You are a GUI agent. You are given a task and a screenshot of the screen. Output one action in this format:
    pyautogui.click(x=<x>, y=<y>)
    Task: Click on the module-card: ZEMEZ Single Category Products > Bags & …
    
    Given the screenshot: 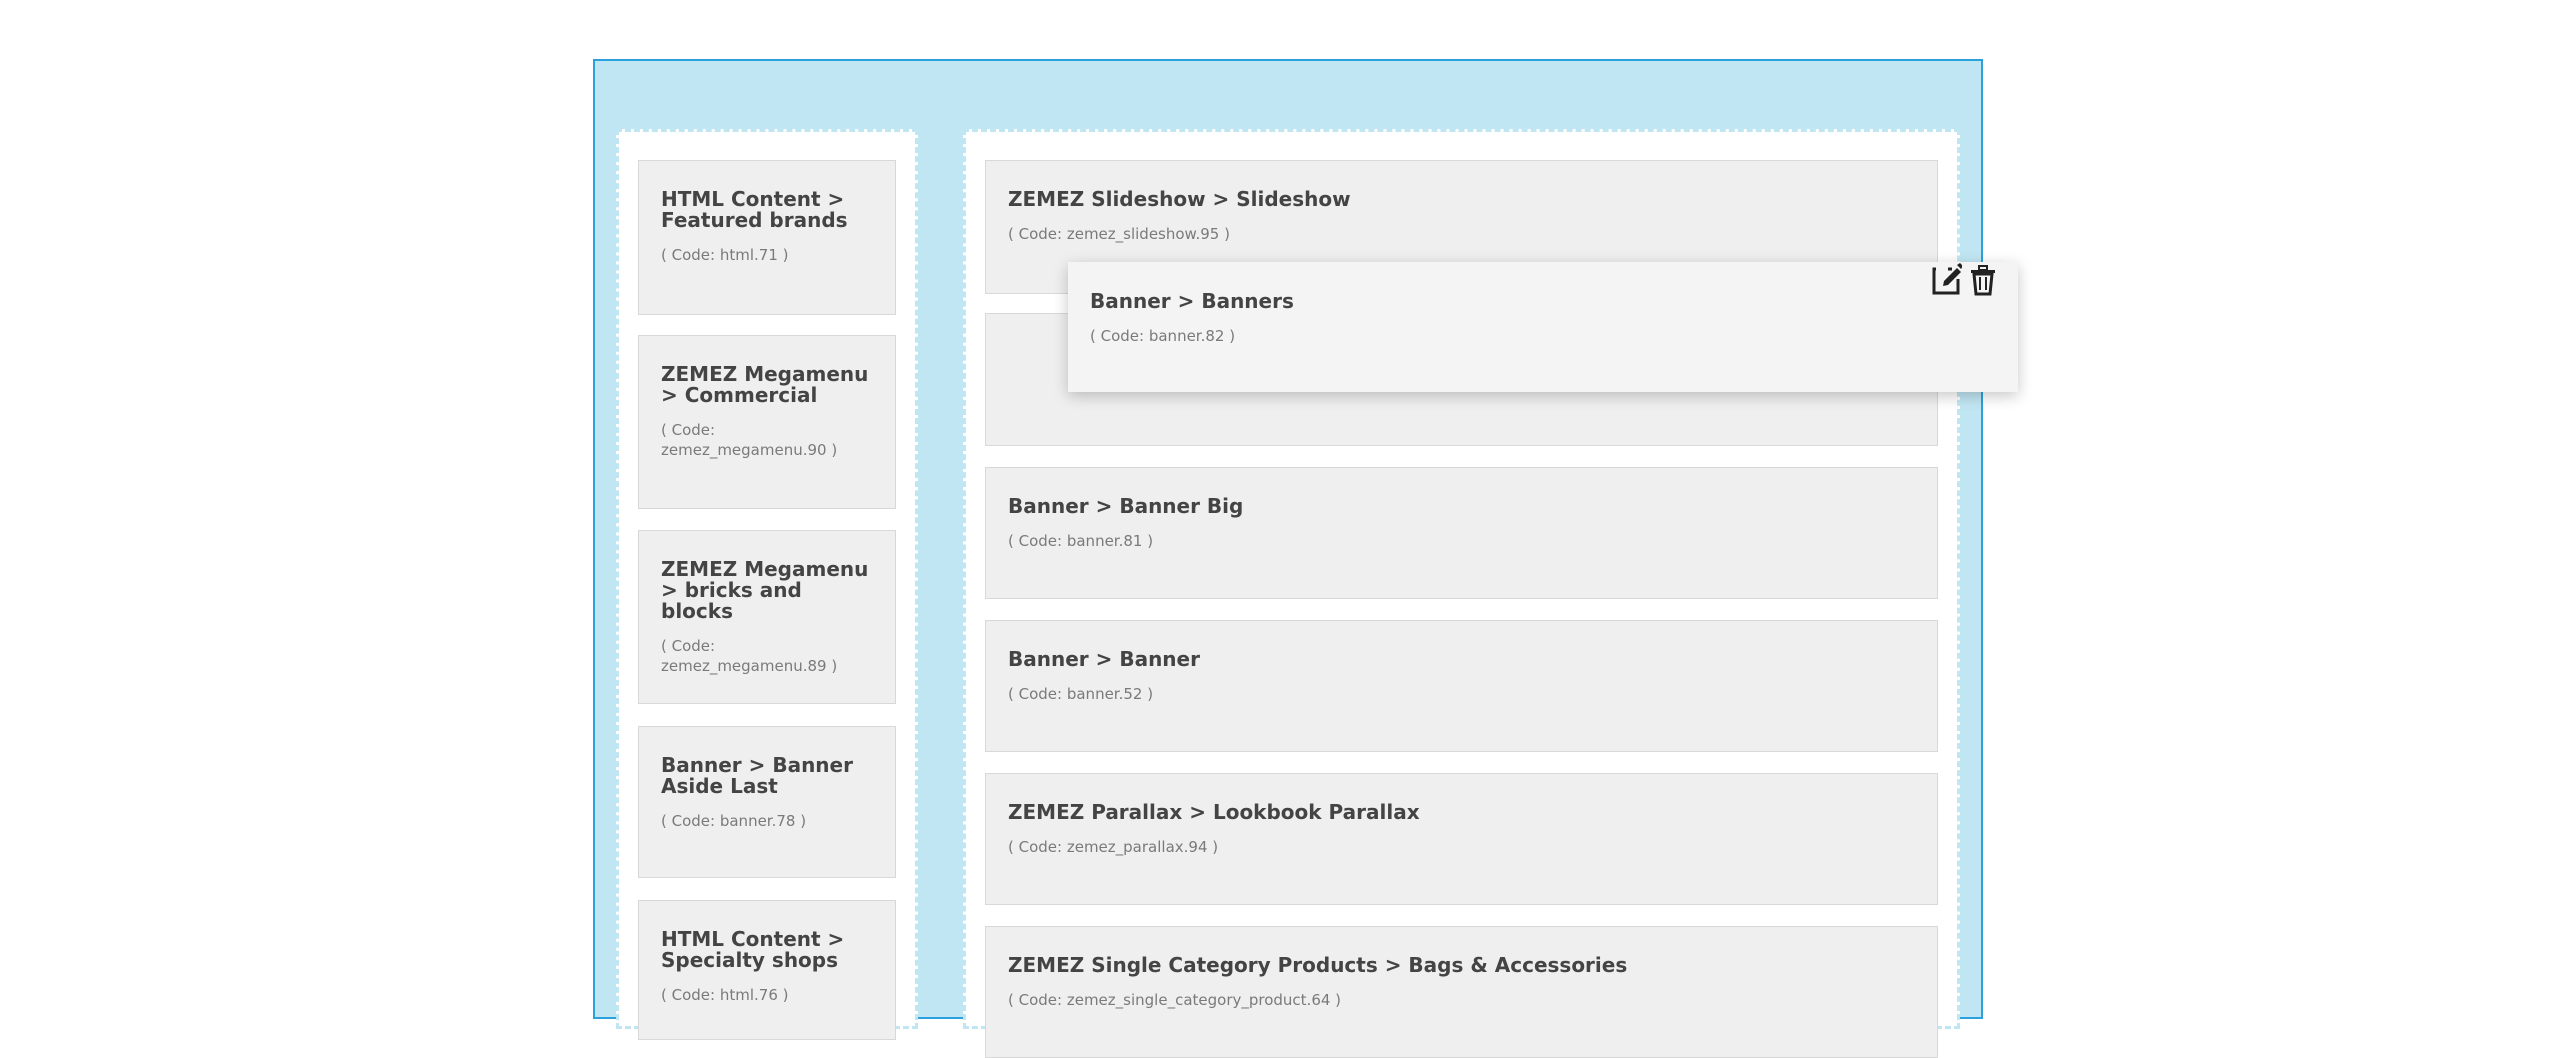 What is the action you would take?
    pyautogui.click(x=1461, y=992)
    